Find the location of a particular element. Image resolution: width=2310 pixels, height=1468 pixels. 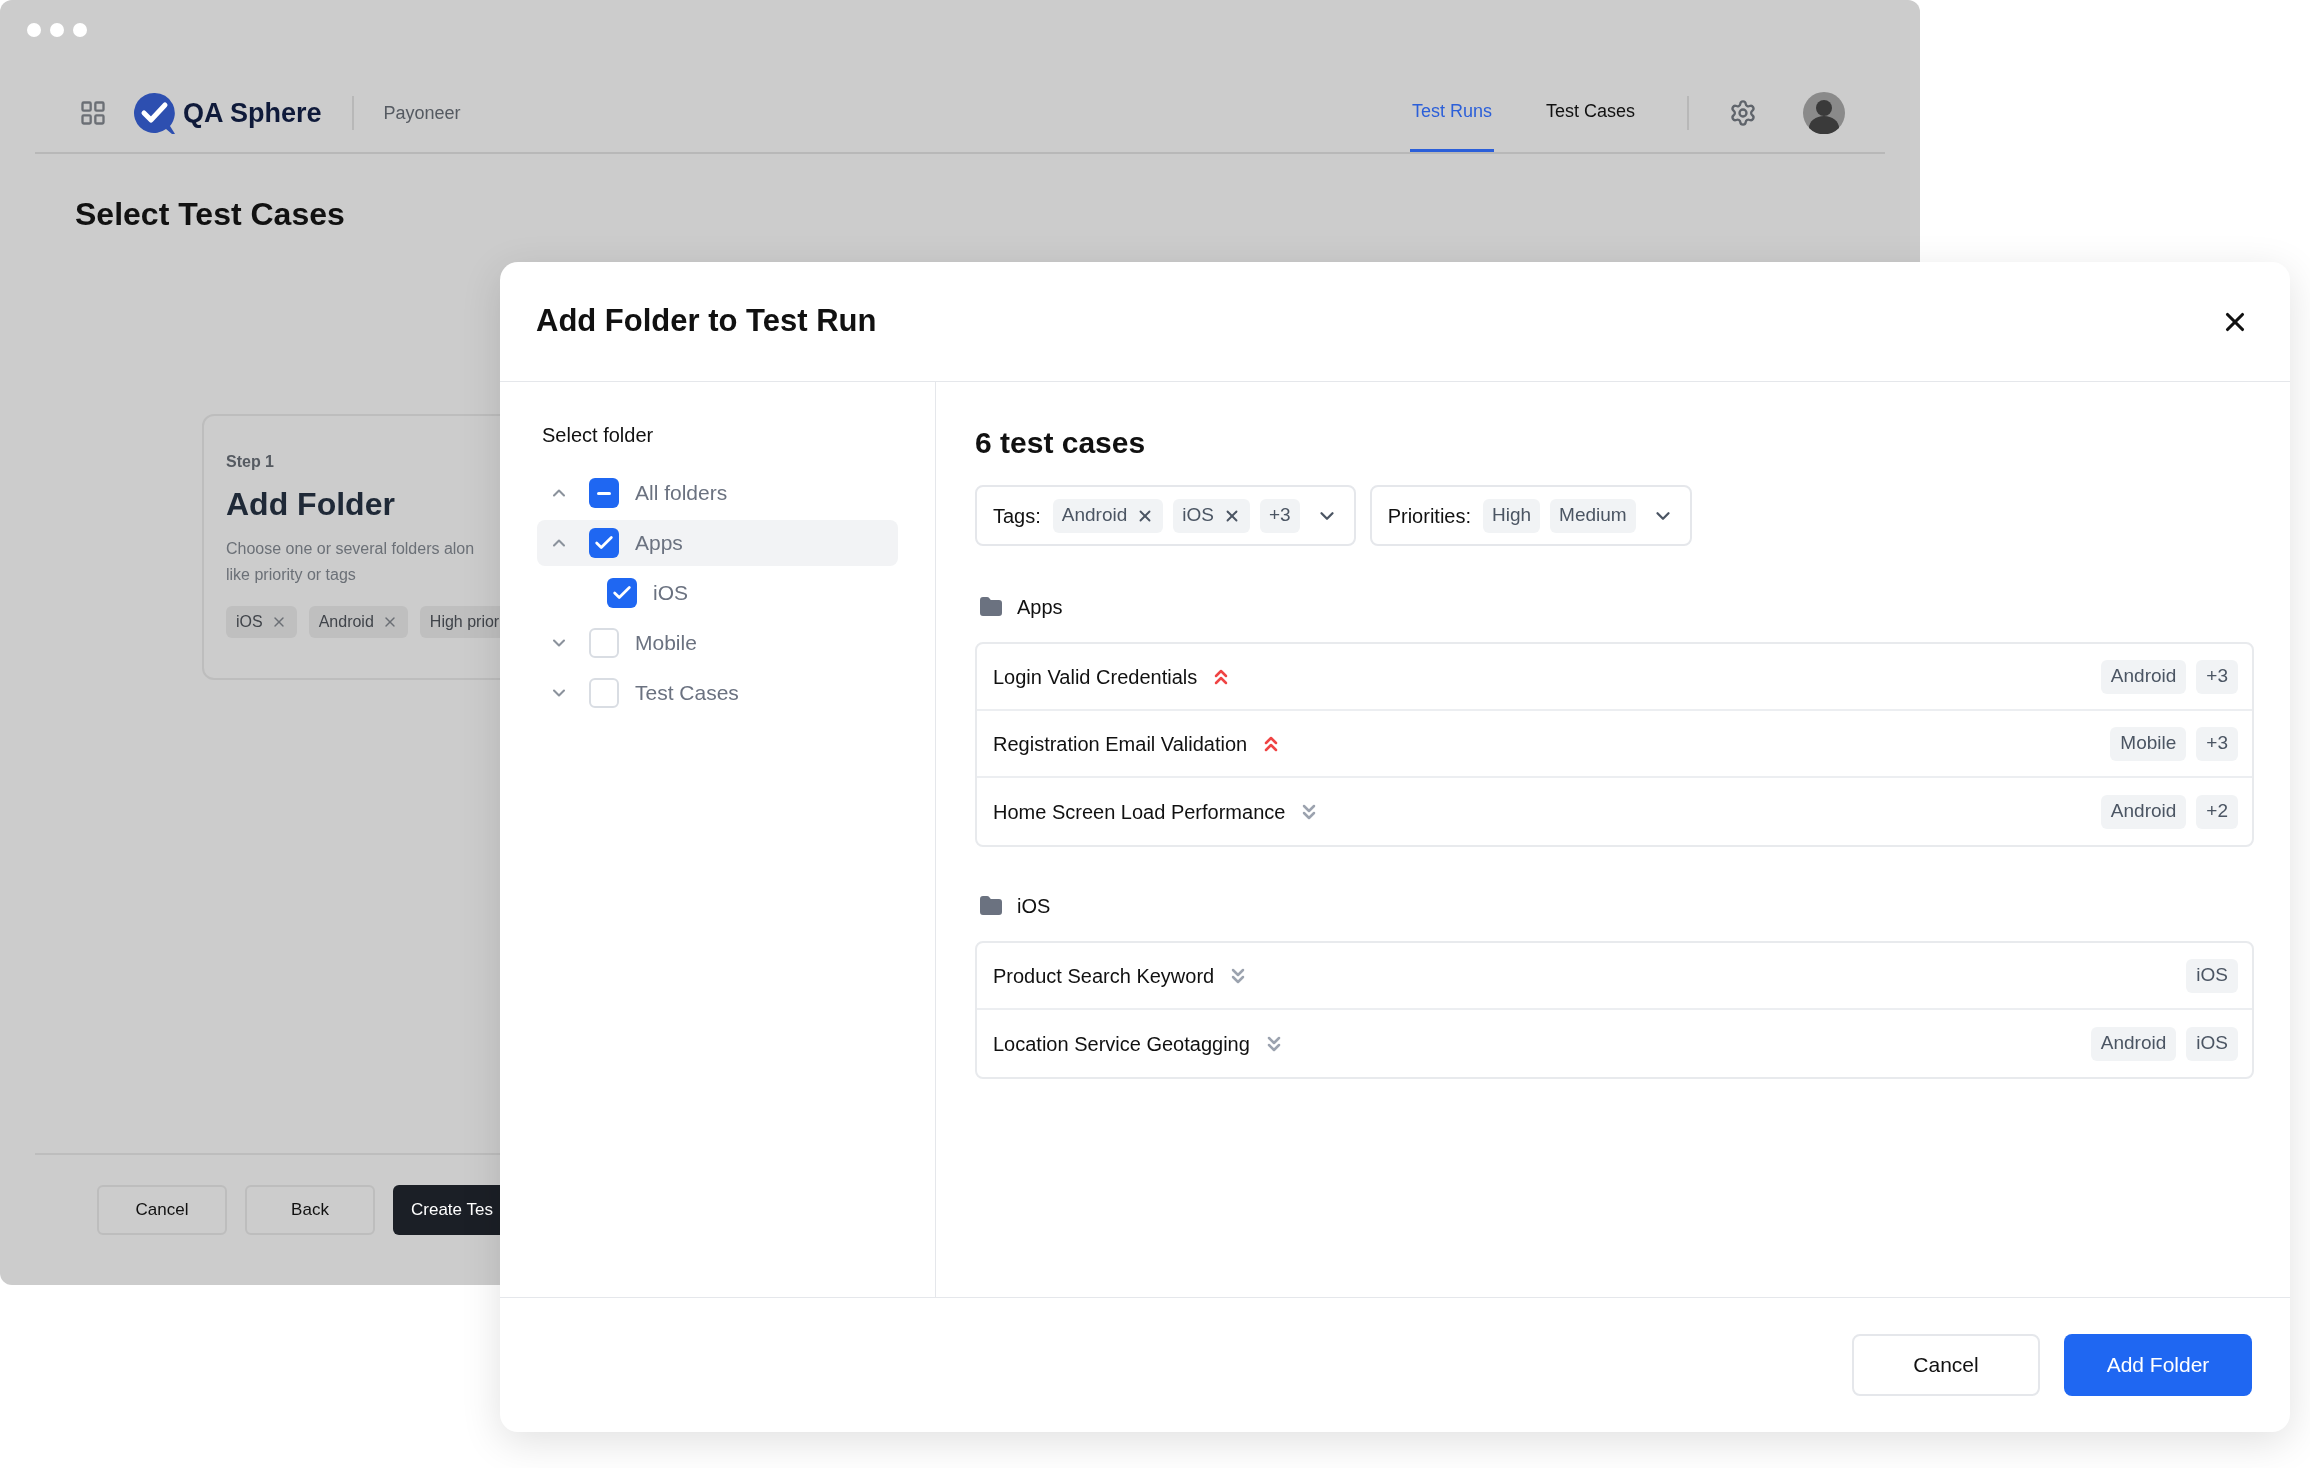

folder-name: iOS is located at coordinates (1034, 906).